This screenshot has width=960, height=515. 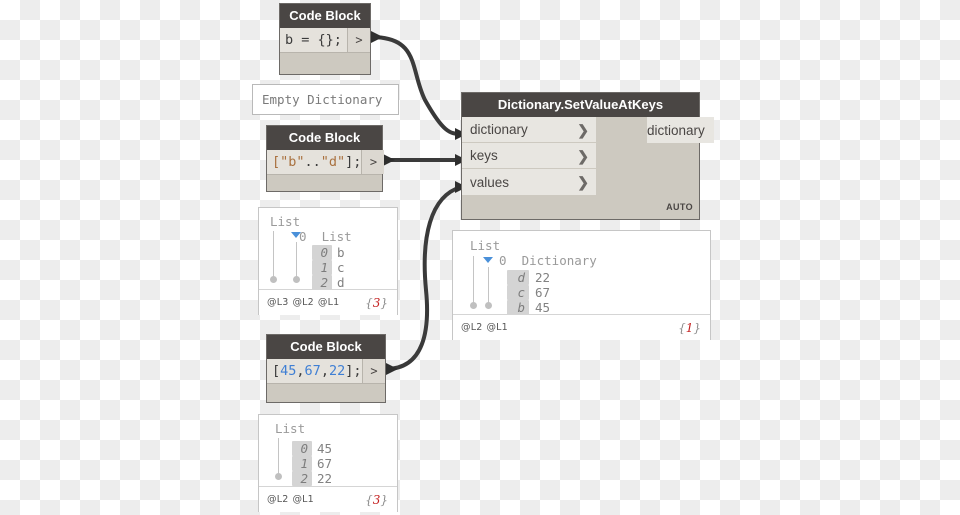 I want to click on watch-result-row-value-1: 67, so click(x=543, y=292).